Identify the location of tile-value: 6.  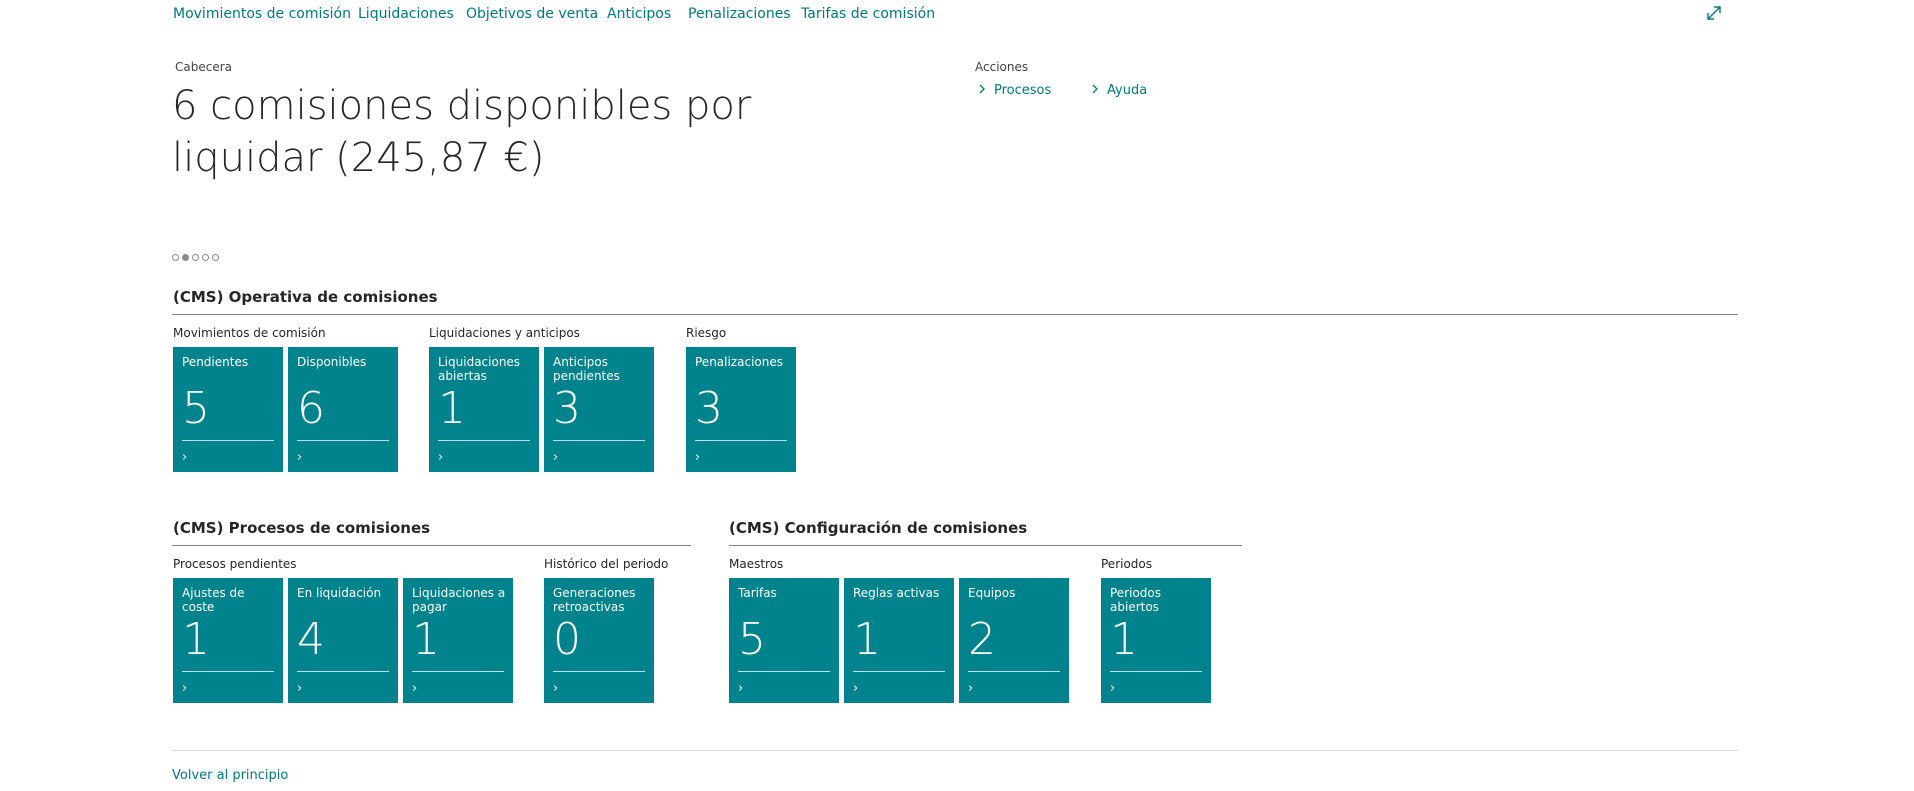
(311, 408).